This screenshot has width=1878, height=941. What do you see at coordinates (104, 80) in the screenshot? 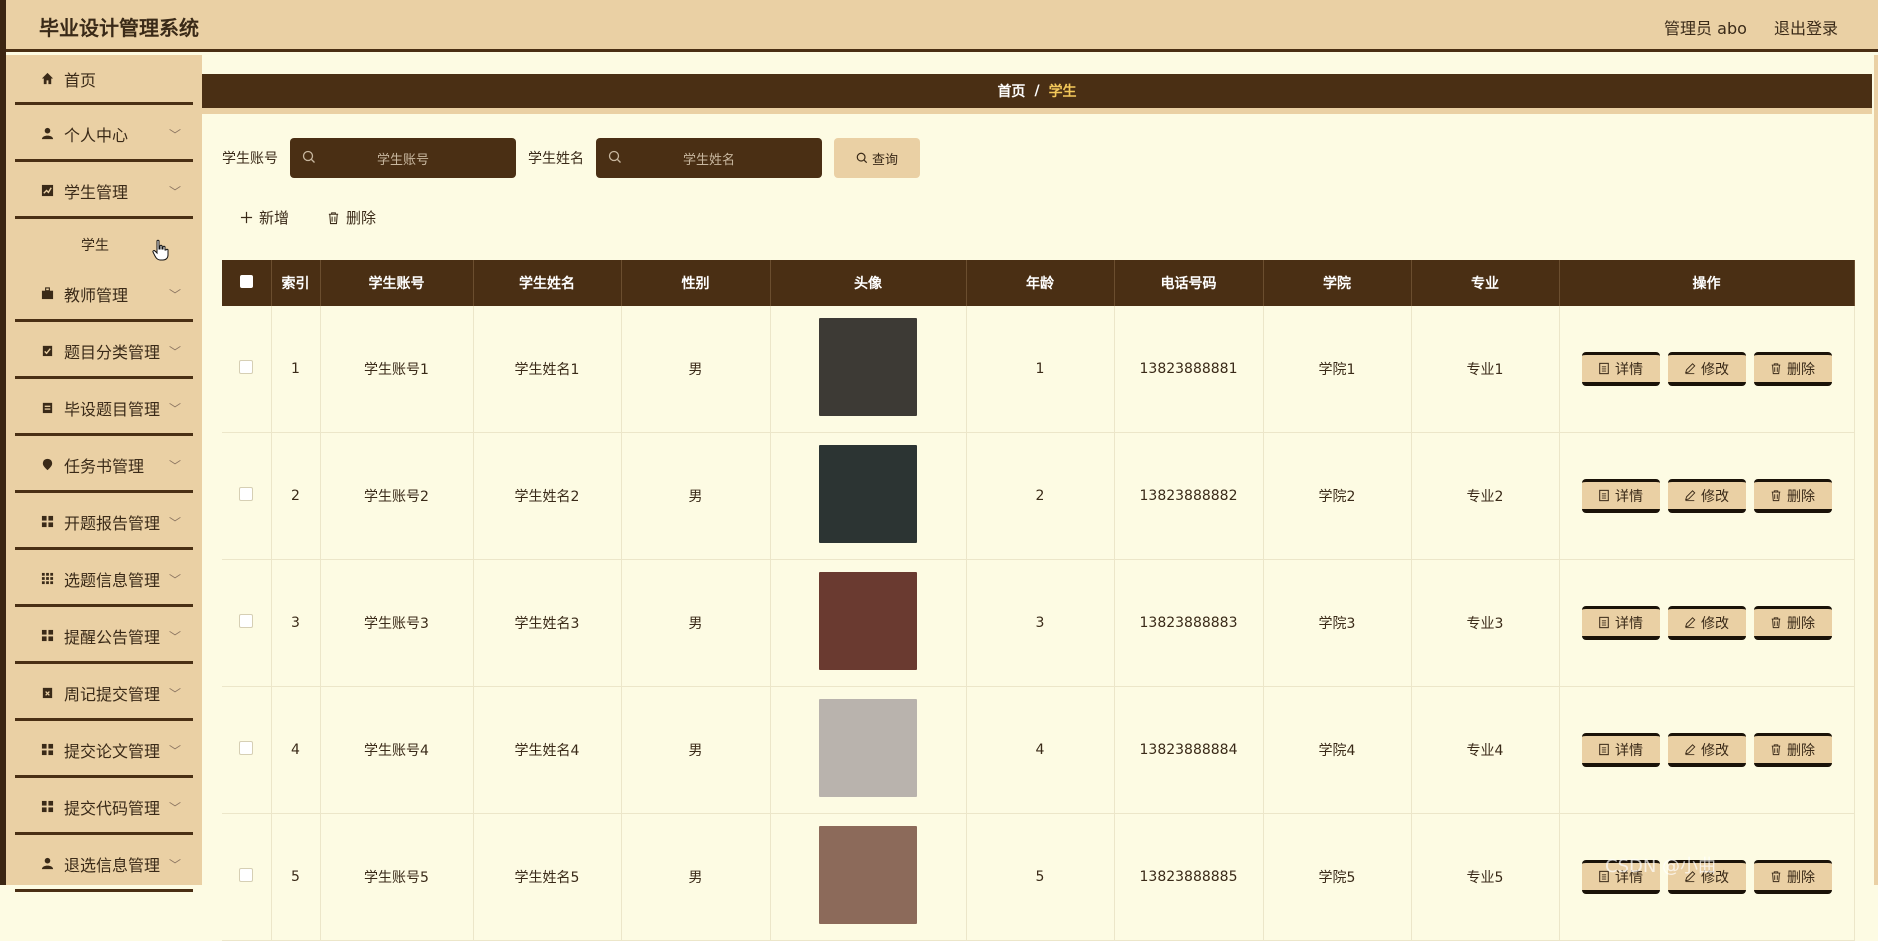
I see `sidebar-item-home: 首页` at bounding box center [104, 80].